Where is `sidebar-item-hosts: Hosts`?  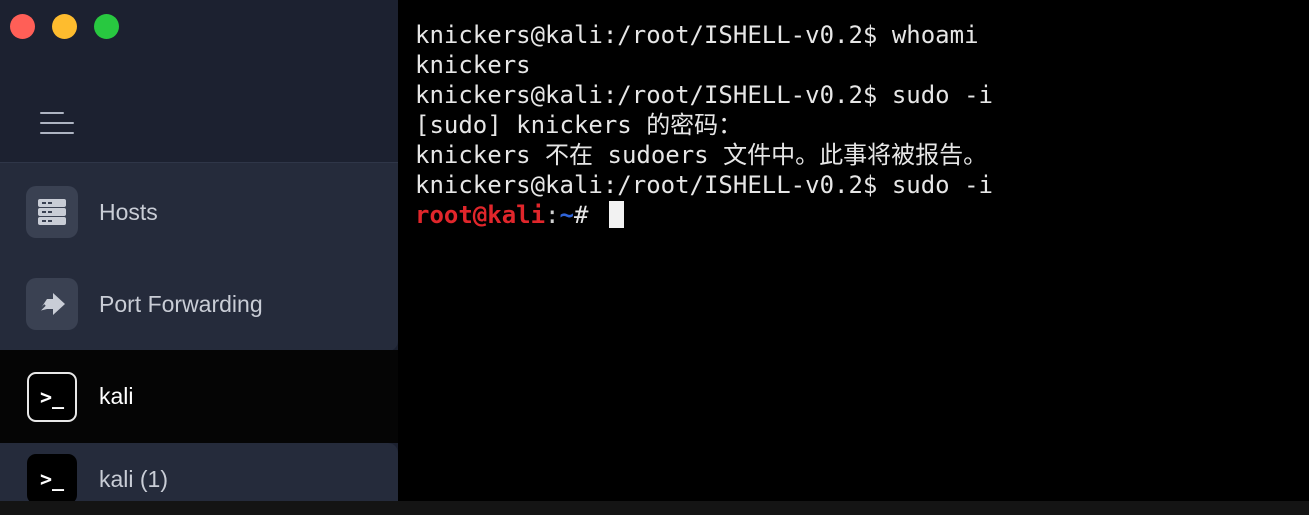 sidebar-item-hosts: Hosts is located at coordinates (199, 212).